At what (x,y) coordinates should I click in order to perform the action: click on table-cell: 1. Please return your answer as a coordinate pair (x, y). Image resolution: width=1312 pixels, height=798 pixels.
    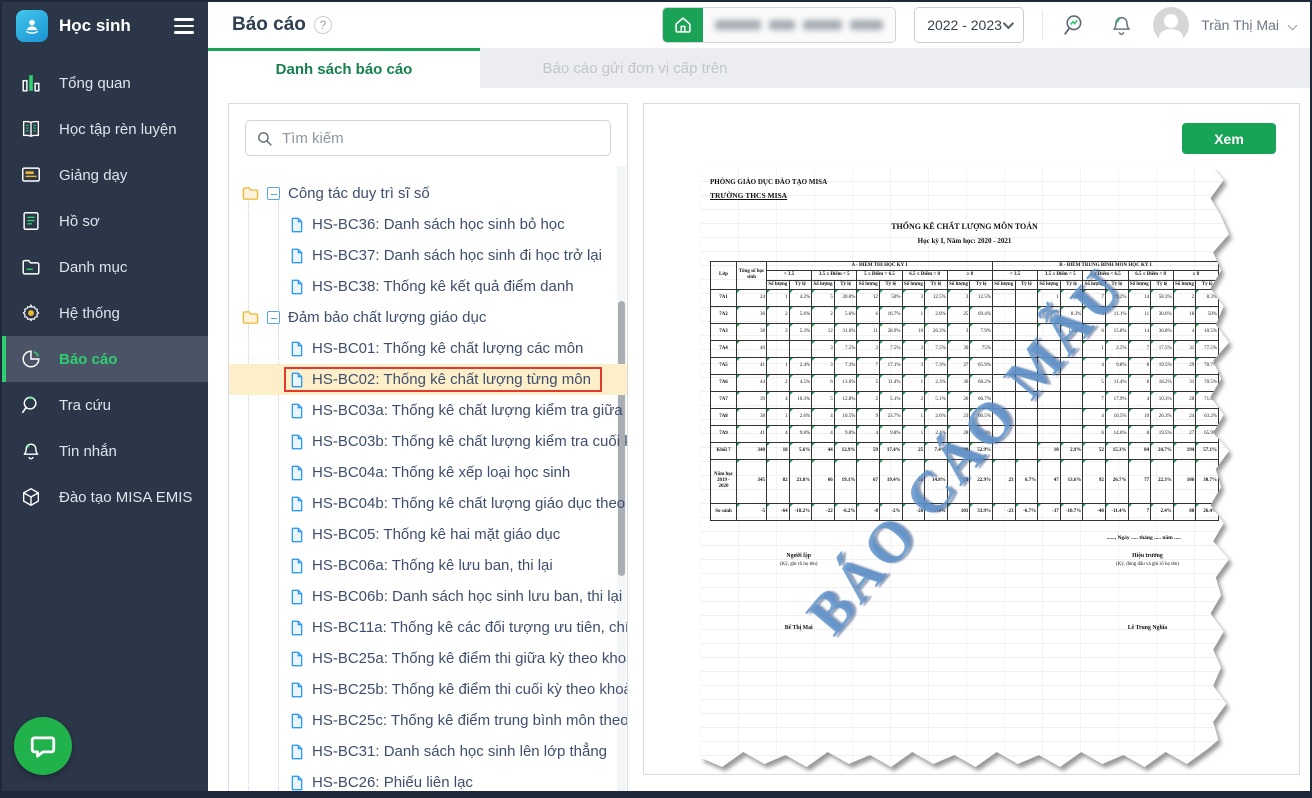
    Looking at the image, I should click on (913, 314).